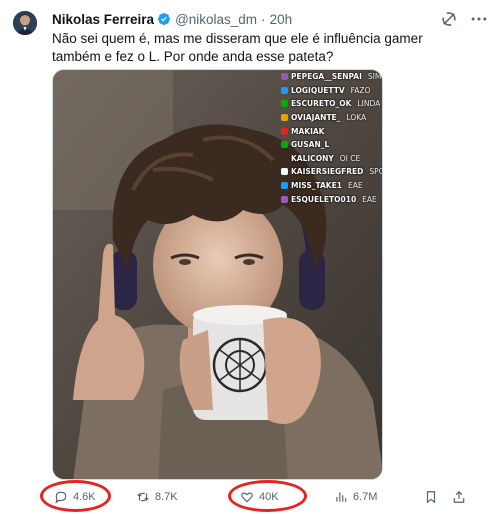 This screenshot has width=502, height=514. I want to click on more-options-icon, so click(479, 19).